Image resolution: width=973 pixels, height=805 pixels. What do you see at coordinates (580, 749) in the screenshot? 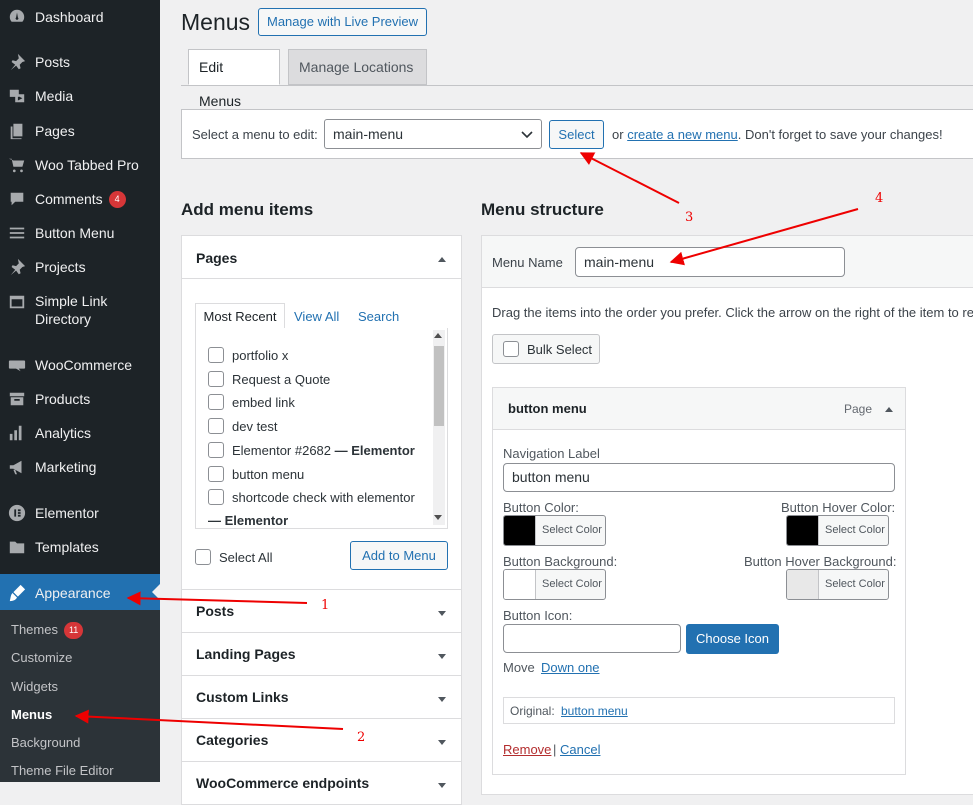
I see `cancel-link: Cancel` at bounding box center [580, 749].